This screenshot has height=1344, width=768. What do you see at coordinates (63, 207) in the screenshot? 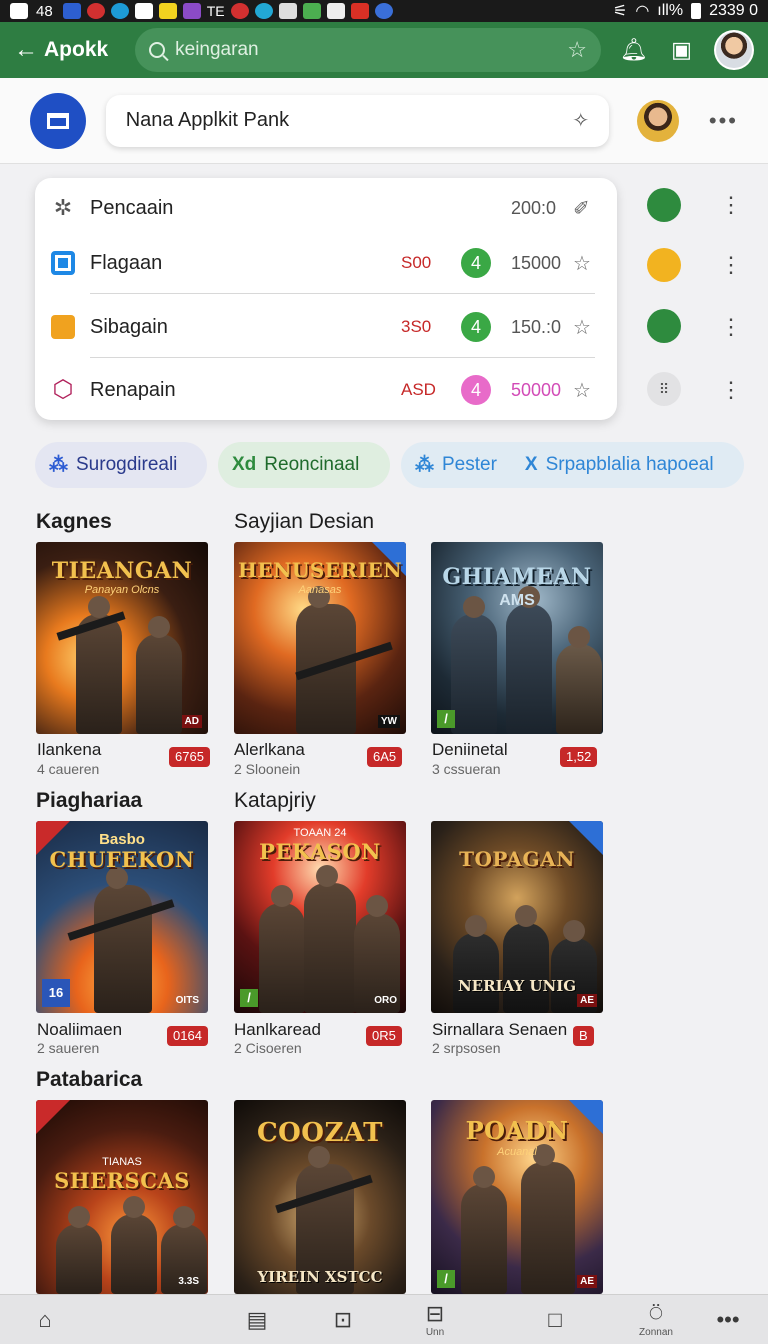
I see `gear-icon: ✲` at bounding box center [63, 207].